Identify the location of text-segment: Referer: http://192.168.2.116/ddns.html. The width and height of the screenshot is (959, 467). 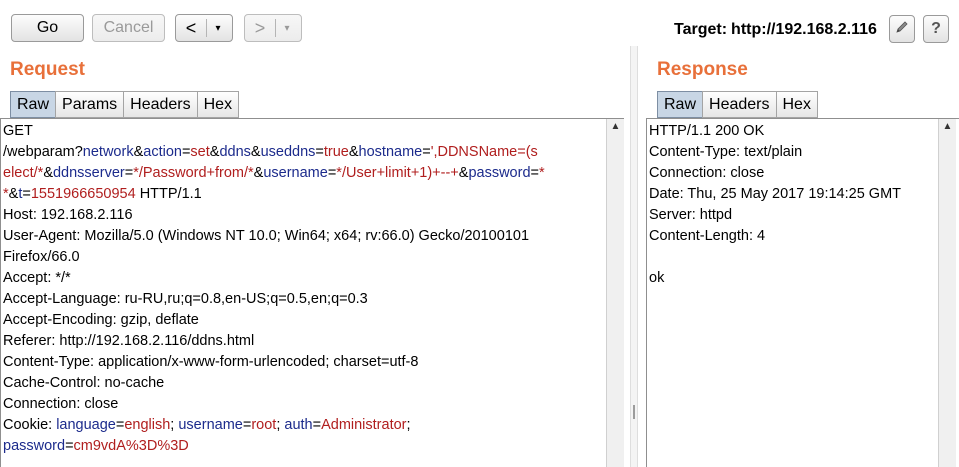
(129, 341).